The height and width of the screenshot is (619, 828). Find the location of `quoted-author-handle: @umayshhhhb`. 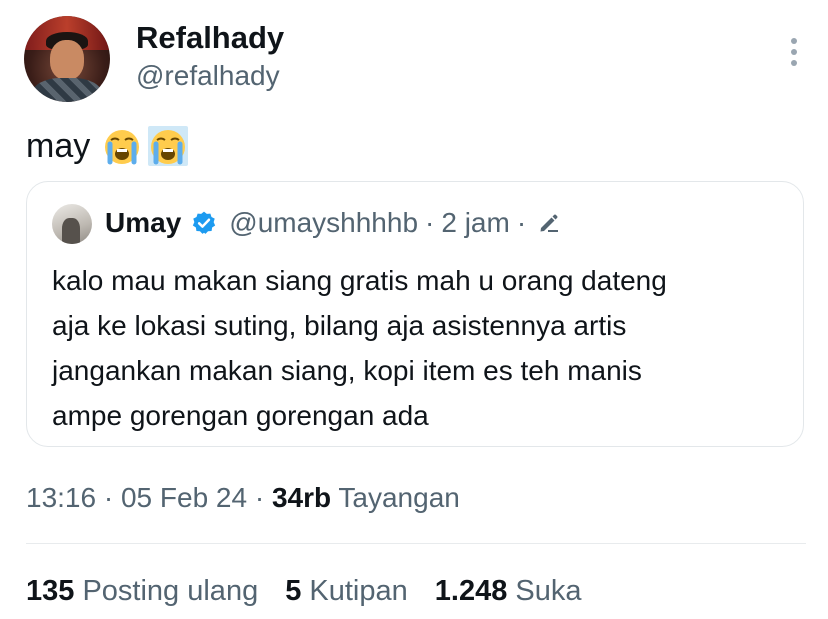

quoted-author-handle: @umayshhhhb is located at coordinates (323, 223).